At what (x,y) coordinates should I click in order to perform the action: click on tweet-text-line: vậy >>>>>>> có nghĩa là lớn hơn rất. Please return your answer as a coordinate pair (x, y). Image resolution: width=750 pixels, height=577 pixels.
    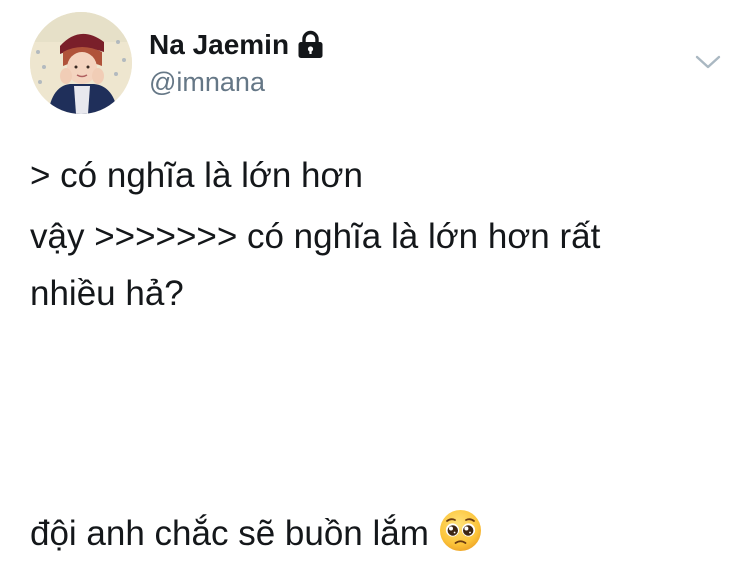
    Looking at the image, I should click on (315, 236).